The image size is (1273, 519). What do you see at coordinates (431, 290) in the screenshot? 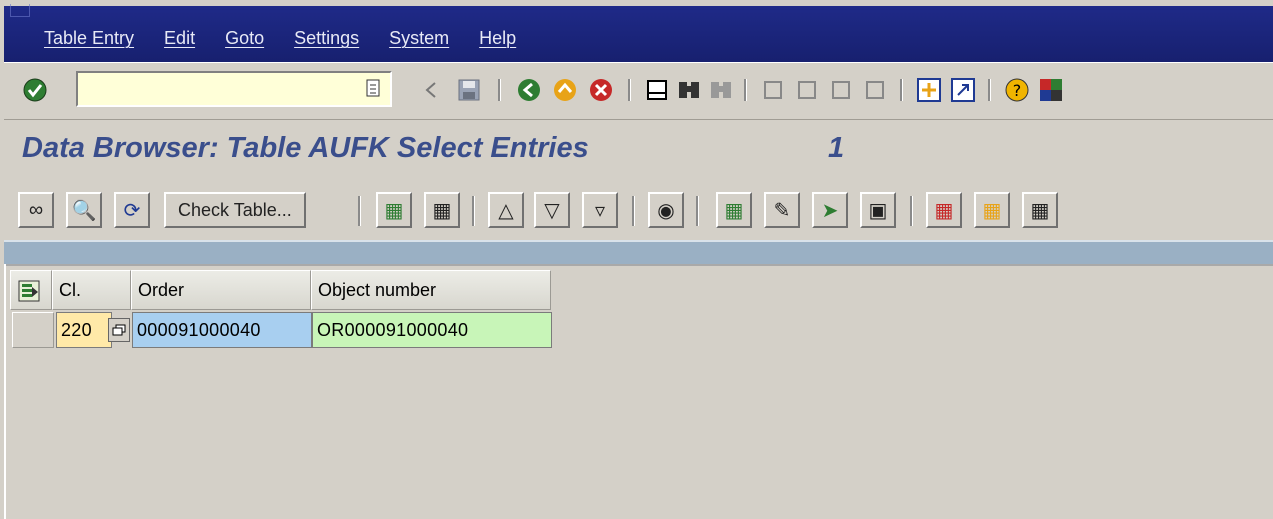
I see `column-header-object-number: Object number` at bounding box center [431, 290].